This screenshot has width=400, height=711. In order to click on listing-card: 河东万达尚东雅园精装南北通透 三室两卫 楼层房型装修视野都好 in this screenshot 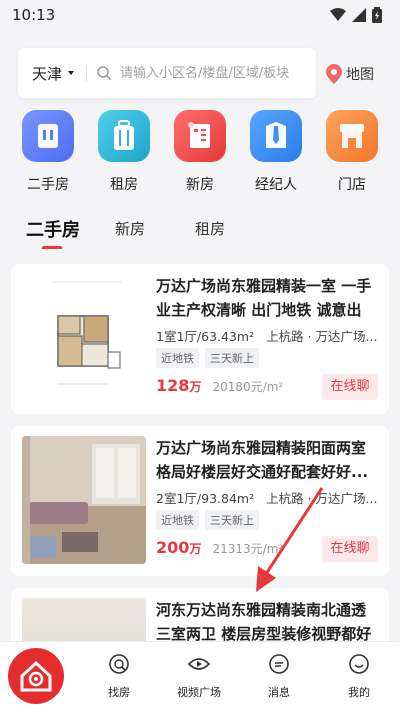, I will do `click(200, 618)`.